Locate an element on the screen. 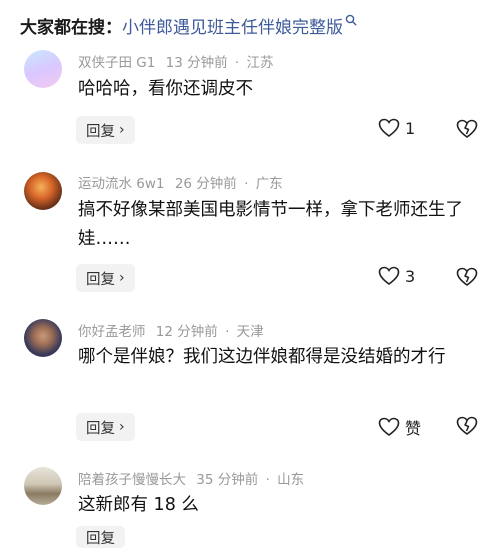 The image size is (499, 548). comment-meta: 双侠子田 G1 13 分钟前 · 江苏 is located at coordinates (176, 61).